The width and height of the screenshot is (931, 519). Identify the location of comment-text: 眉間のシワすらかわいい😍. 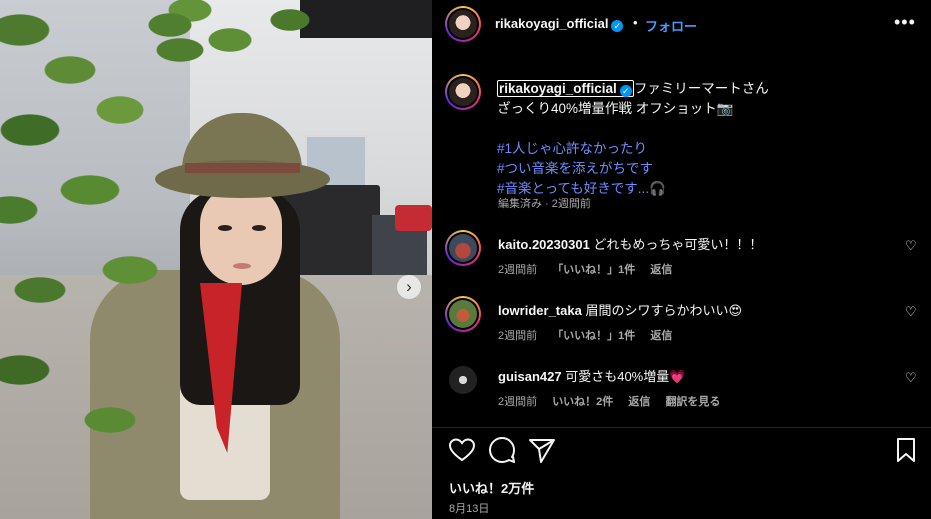
(664, 310).